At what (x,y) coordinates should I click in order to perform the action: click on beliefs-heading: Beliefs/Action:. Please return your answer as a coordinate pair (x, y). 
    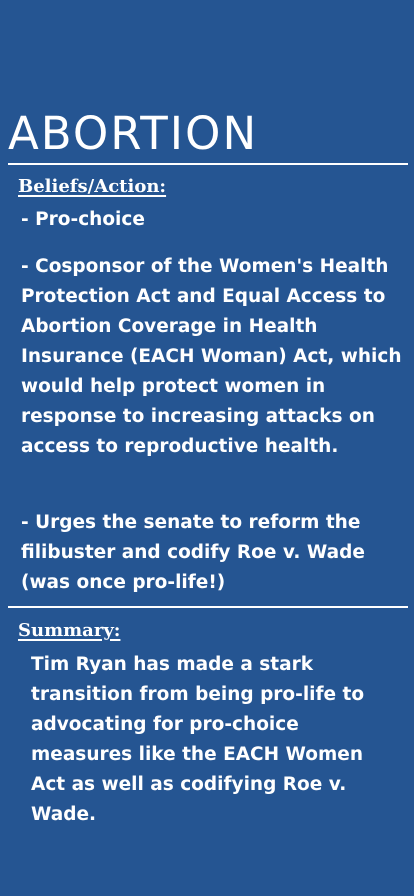
    Looking at the image, I should click on (92, 186).